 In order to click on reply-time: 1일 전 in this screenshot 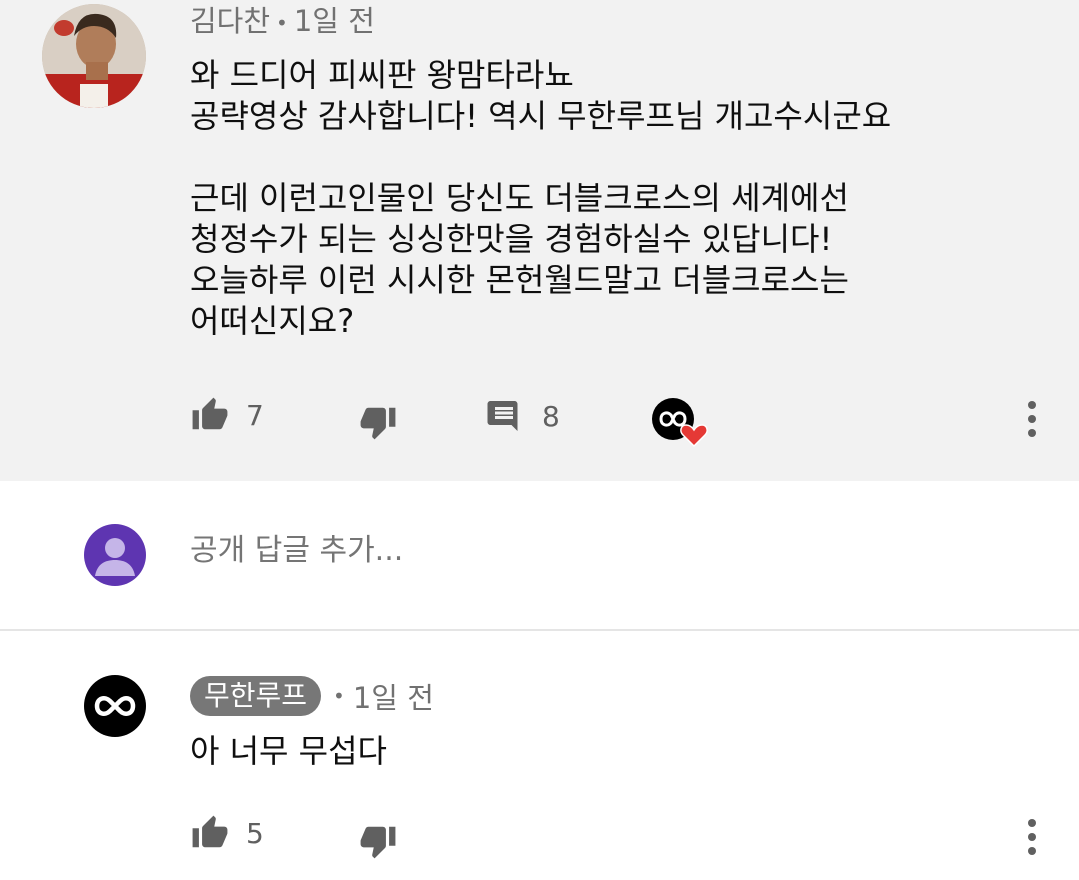, I will do `click(393, 698)`.